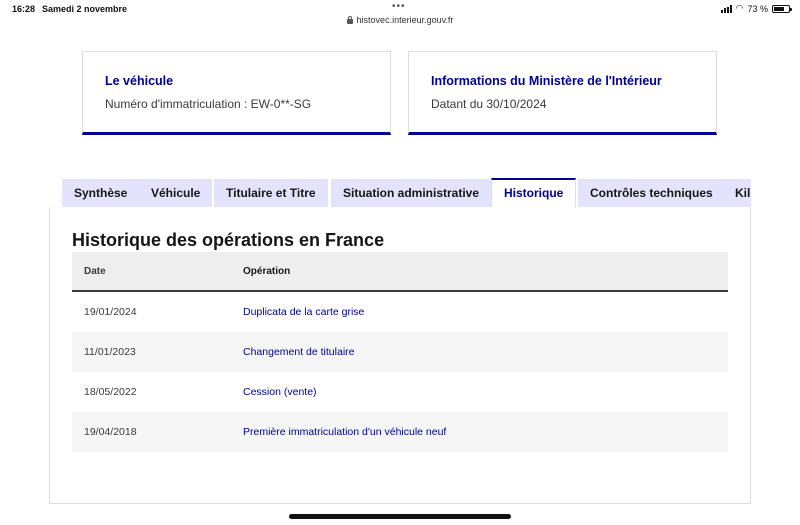 Image resolution: width=800 pixels, height=525 pixels. What do you see at coordinates (267, 271) in the screenshot?
I see `column-header-operation: Opération` at bounding box center [267, 271].